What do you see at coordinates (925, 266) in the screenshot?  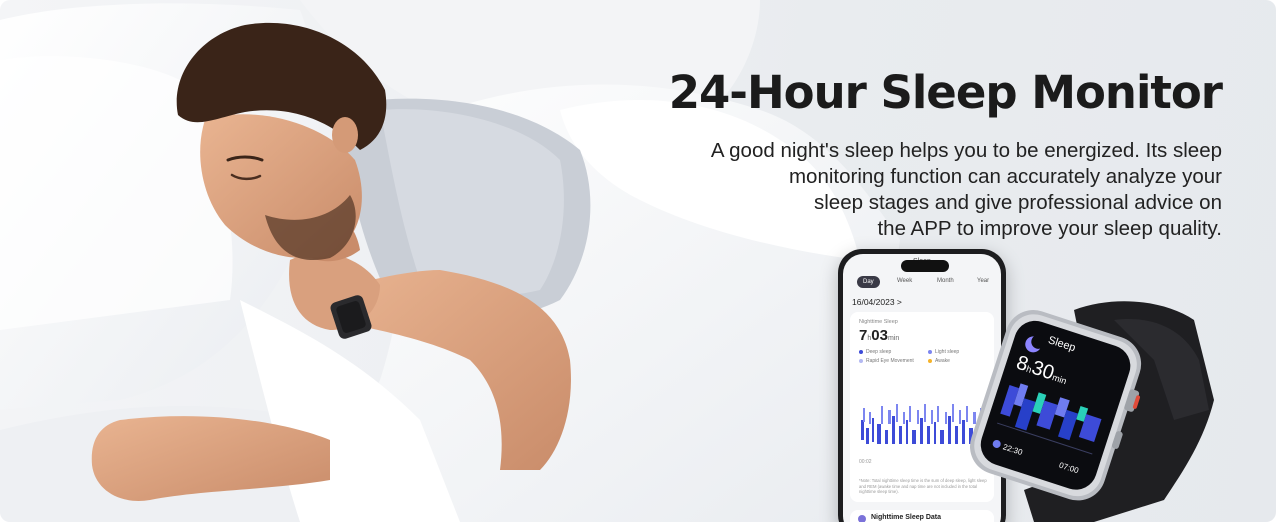 I see `dynamic-island` at bounding box center [925, 266].